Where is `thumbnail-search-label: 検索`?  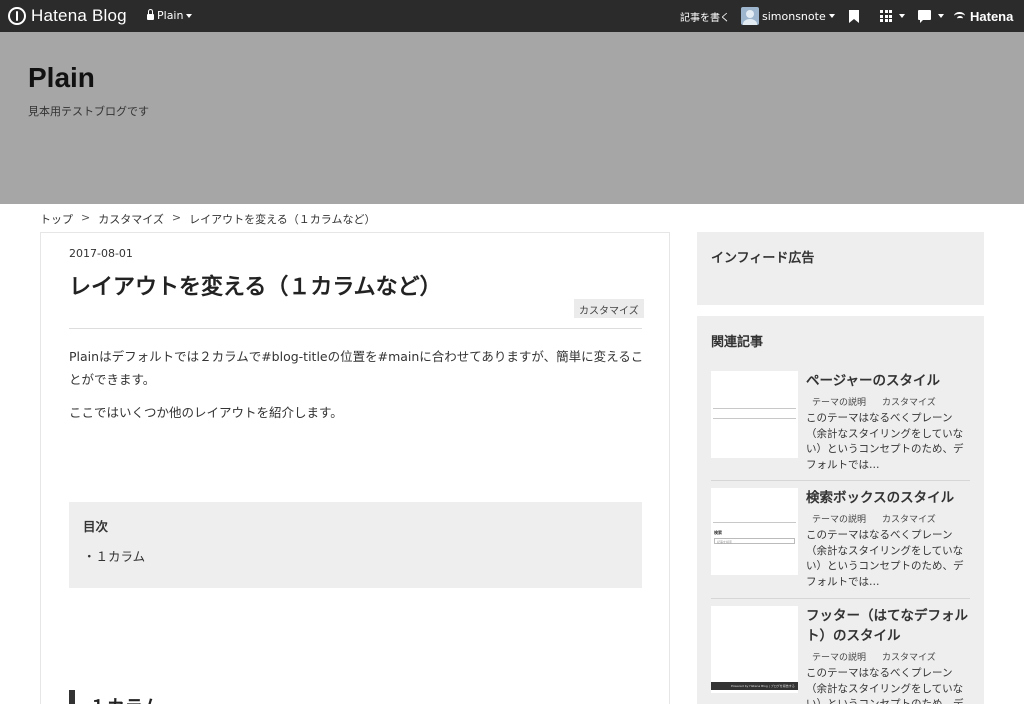 thumbnail-search-label: 検索 is located at coordinates (718, 532).